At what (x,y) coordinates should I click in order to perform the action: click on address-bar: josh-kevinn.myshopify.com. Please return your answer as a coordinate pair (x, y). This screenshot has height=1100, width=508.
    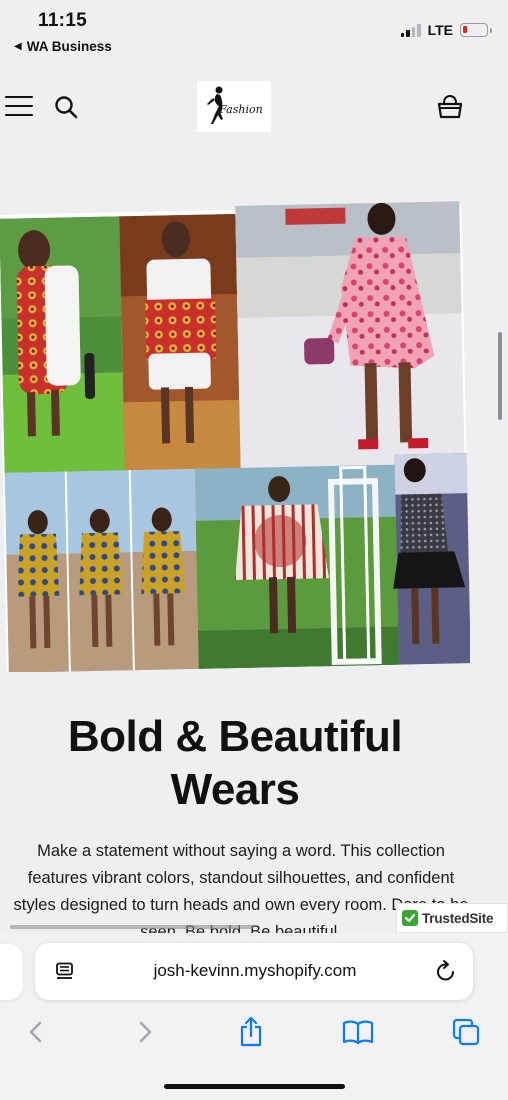
    Looking at the image, I should click on (254, 971).